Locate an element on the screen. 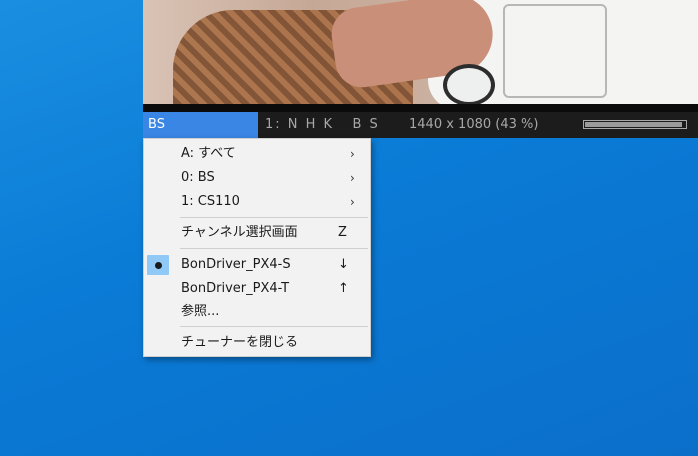  menu-item-label: 0: BS is located at coordinates (198, 177).